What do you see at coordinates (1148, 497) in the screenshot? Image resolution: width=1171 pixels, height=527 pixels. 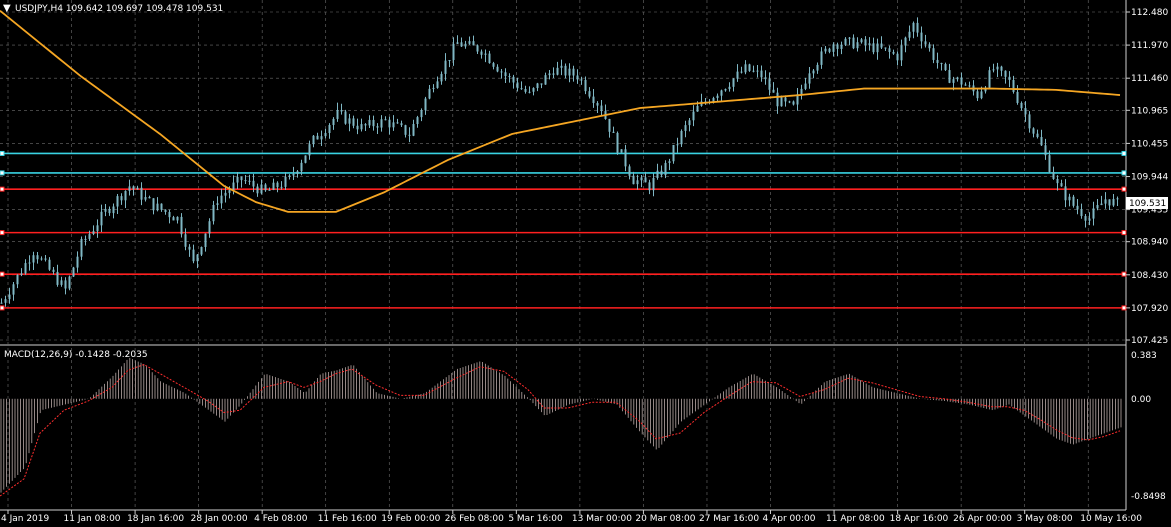 I see `macd-tick-label: -0.8498` at bounding box center [1148, 497].